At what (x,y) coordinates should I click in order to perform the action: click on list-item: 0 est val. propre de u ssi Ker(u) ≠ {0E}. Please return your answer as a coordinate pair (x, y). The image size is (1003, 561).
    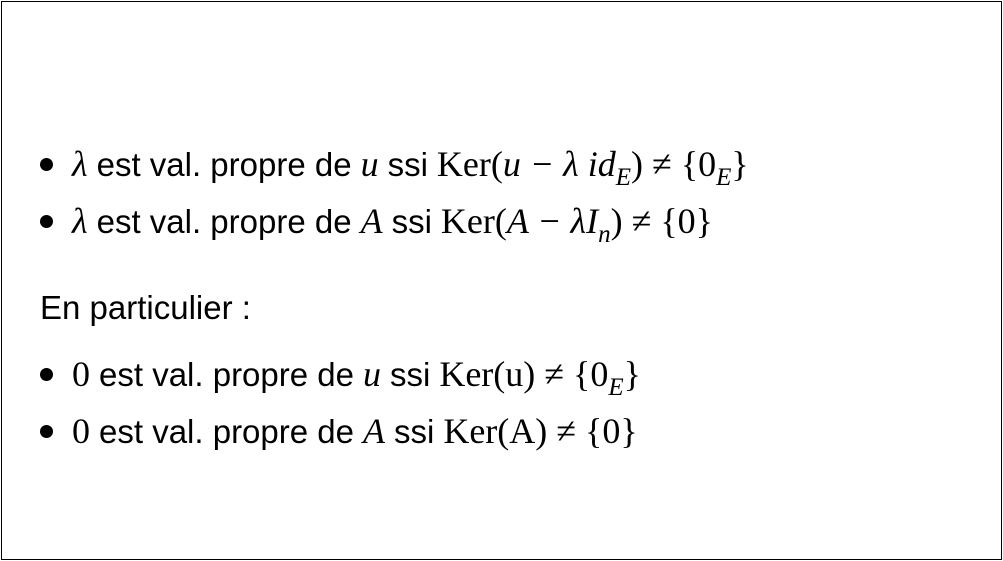
    Looking at the image, I should click on (340, 377).